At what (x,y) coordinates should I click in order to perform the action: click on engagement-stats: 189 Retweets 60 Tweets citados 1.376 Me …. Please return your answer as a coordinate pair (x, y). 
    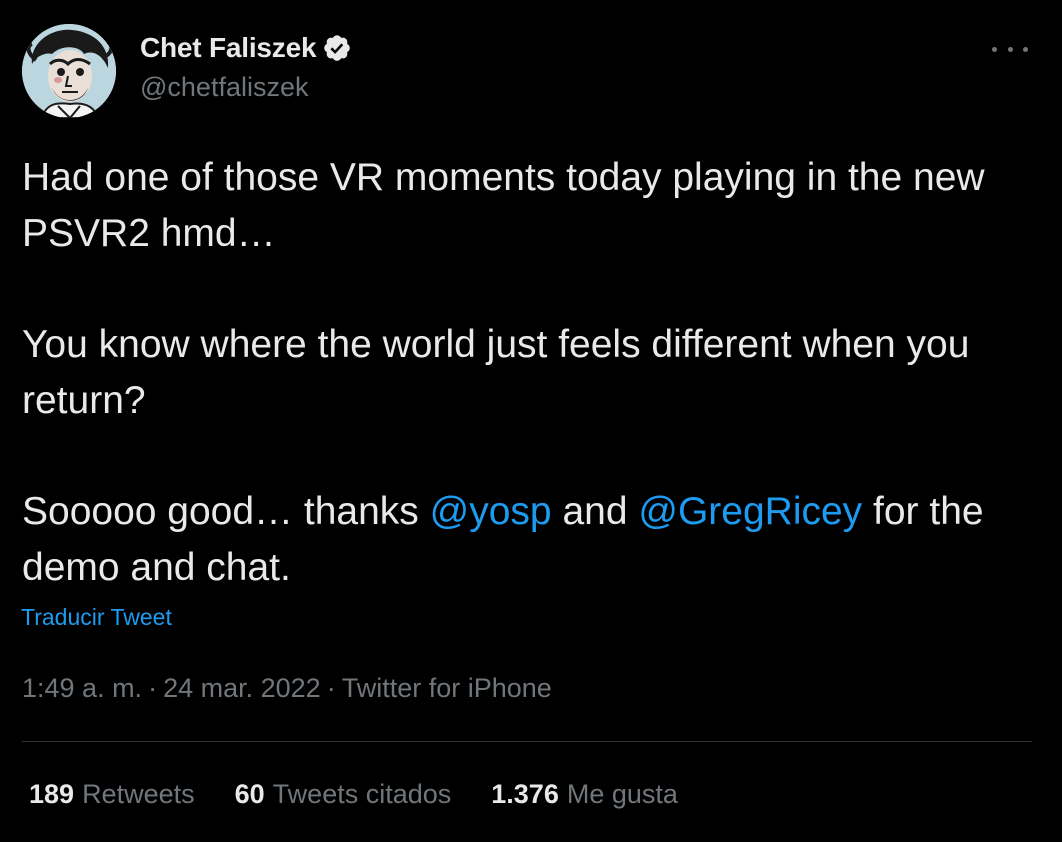
    Looking at the image, I should click on (353, 794).